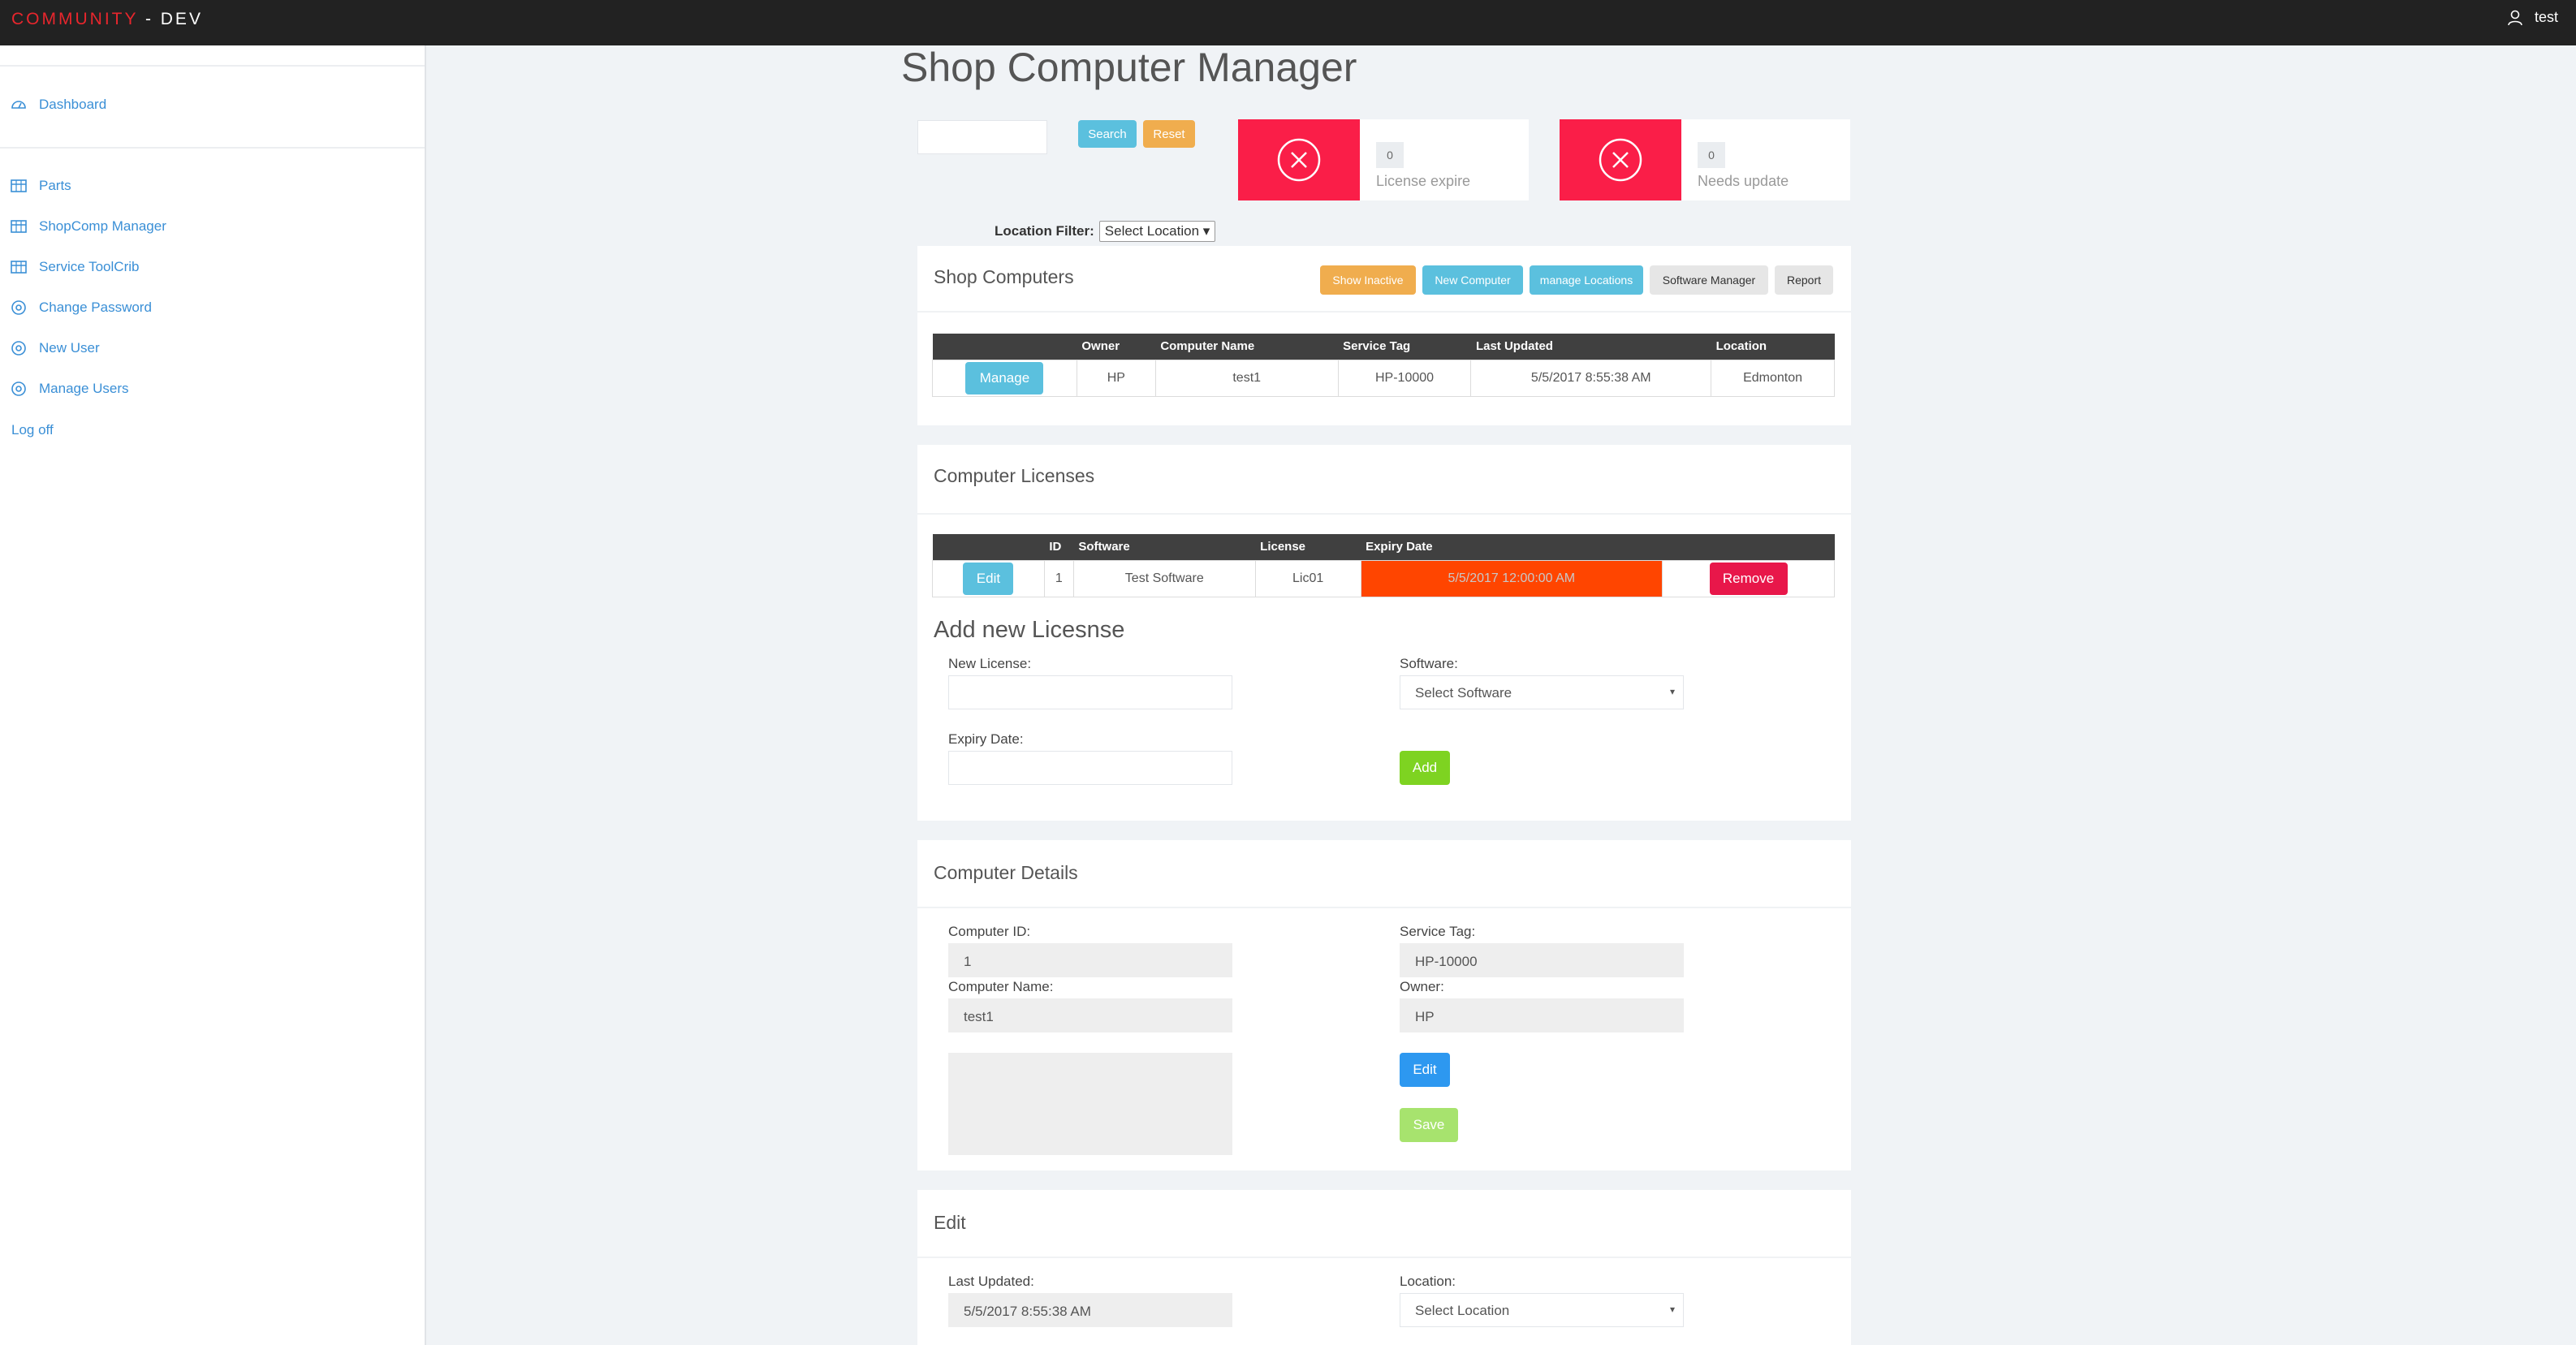 The height and width of the screenshot is (1345, 2576). What do you see at coordinates (1429, 663) in the screenshot?
I see `software-label: Software:` at bounding box center [1429, 663].